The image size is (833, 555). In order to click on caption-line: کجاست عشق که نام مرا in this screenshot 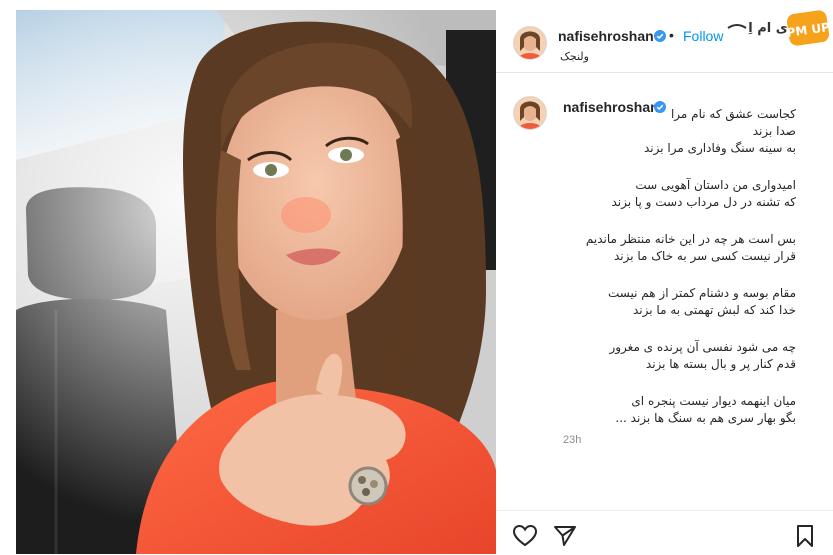, I will do `click(733, 114)`.